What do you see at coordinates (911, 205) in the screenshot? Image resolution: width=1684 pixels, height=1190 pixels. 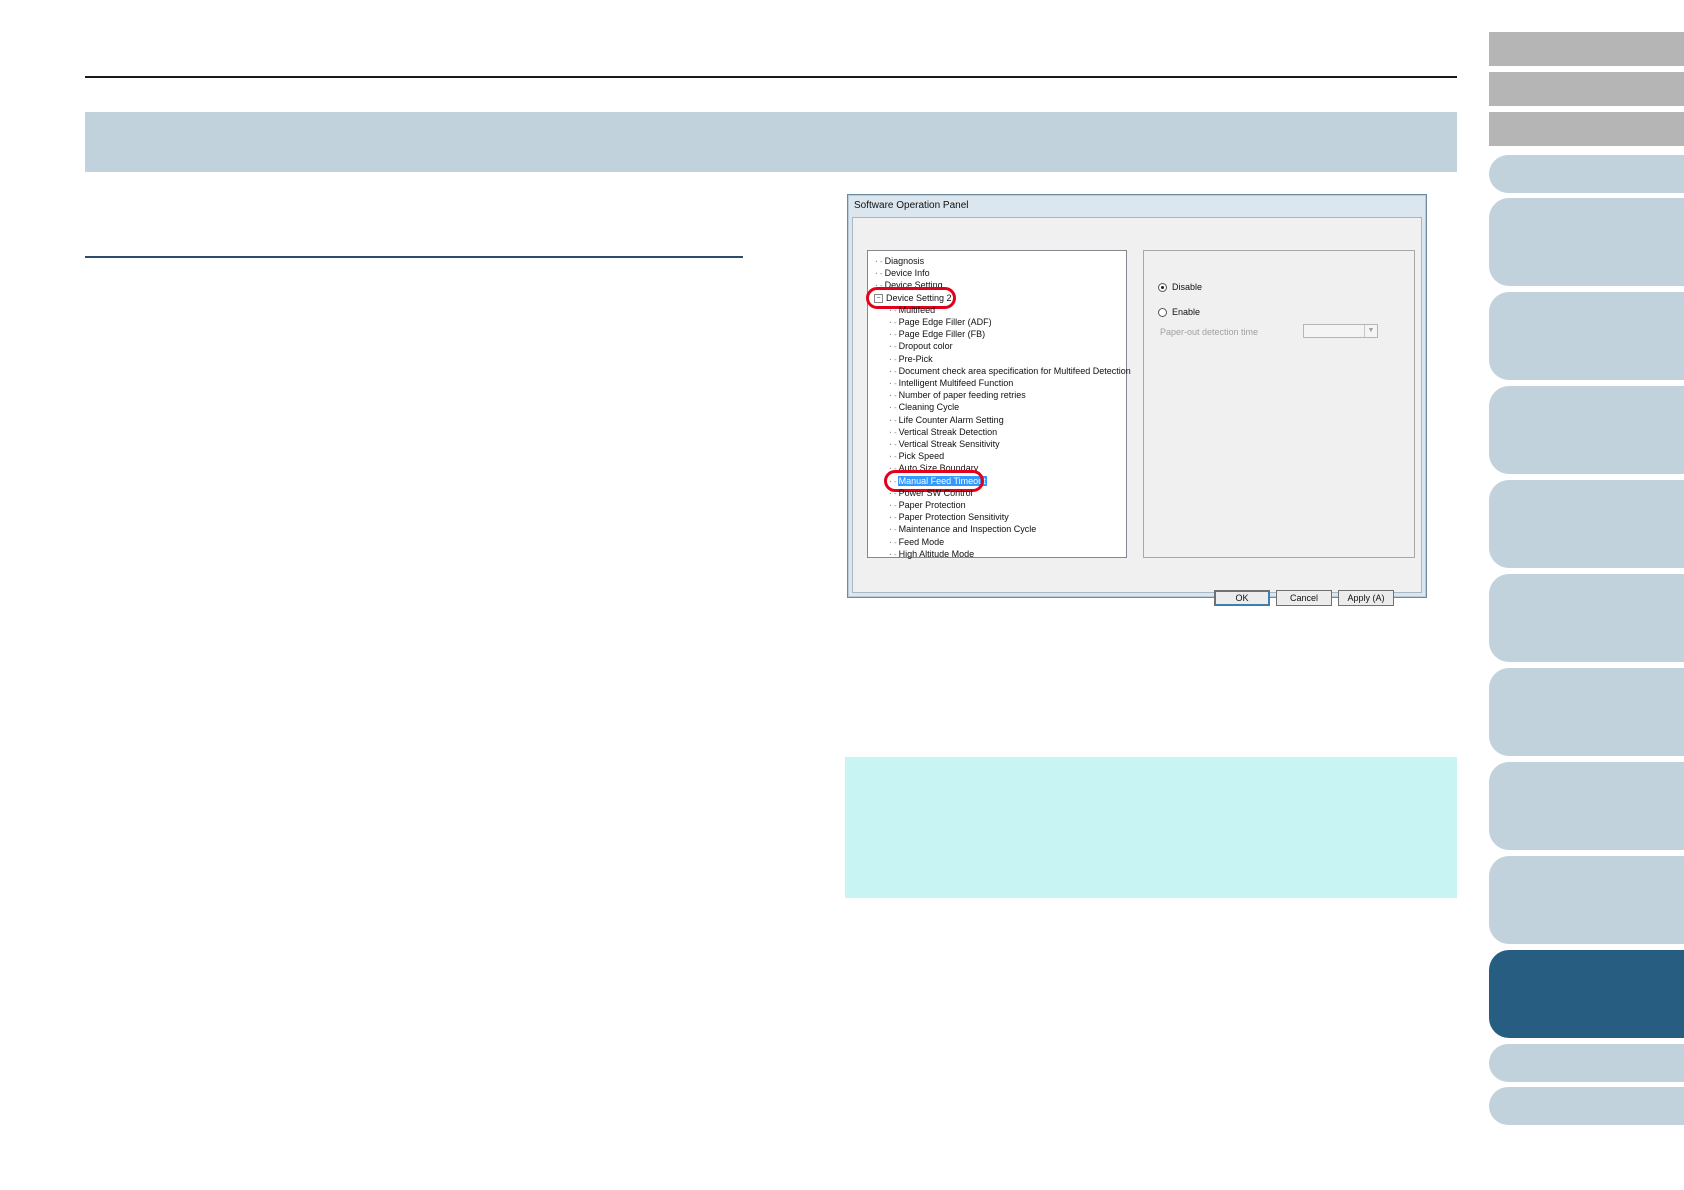 I see `dialog-title: Software Operation Panel` at bounding box center [911, 205].